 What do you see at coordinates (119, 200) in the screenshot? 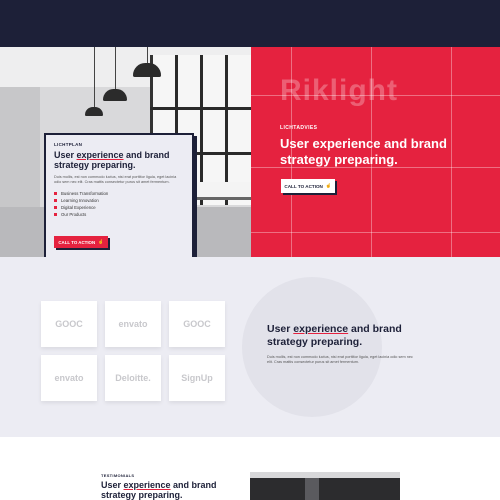
I see `list-item: Learning Innovation` at bounding box center [119, 200].